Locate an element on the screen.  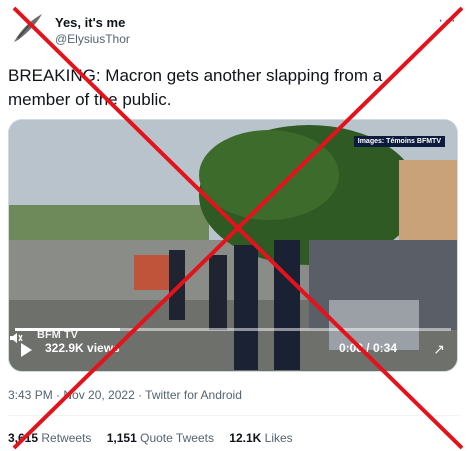
volume-icon is located at coordinates (16, 338).